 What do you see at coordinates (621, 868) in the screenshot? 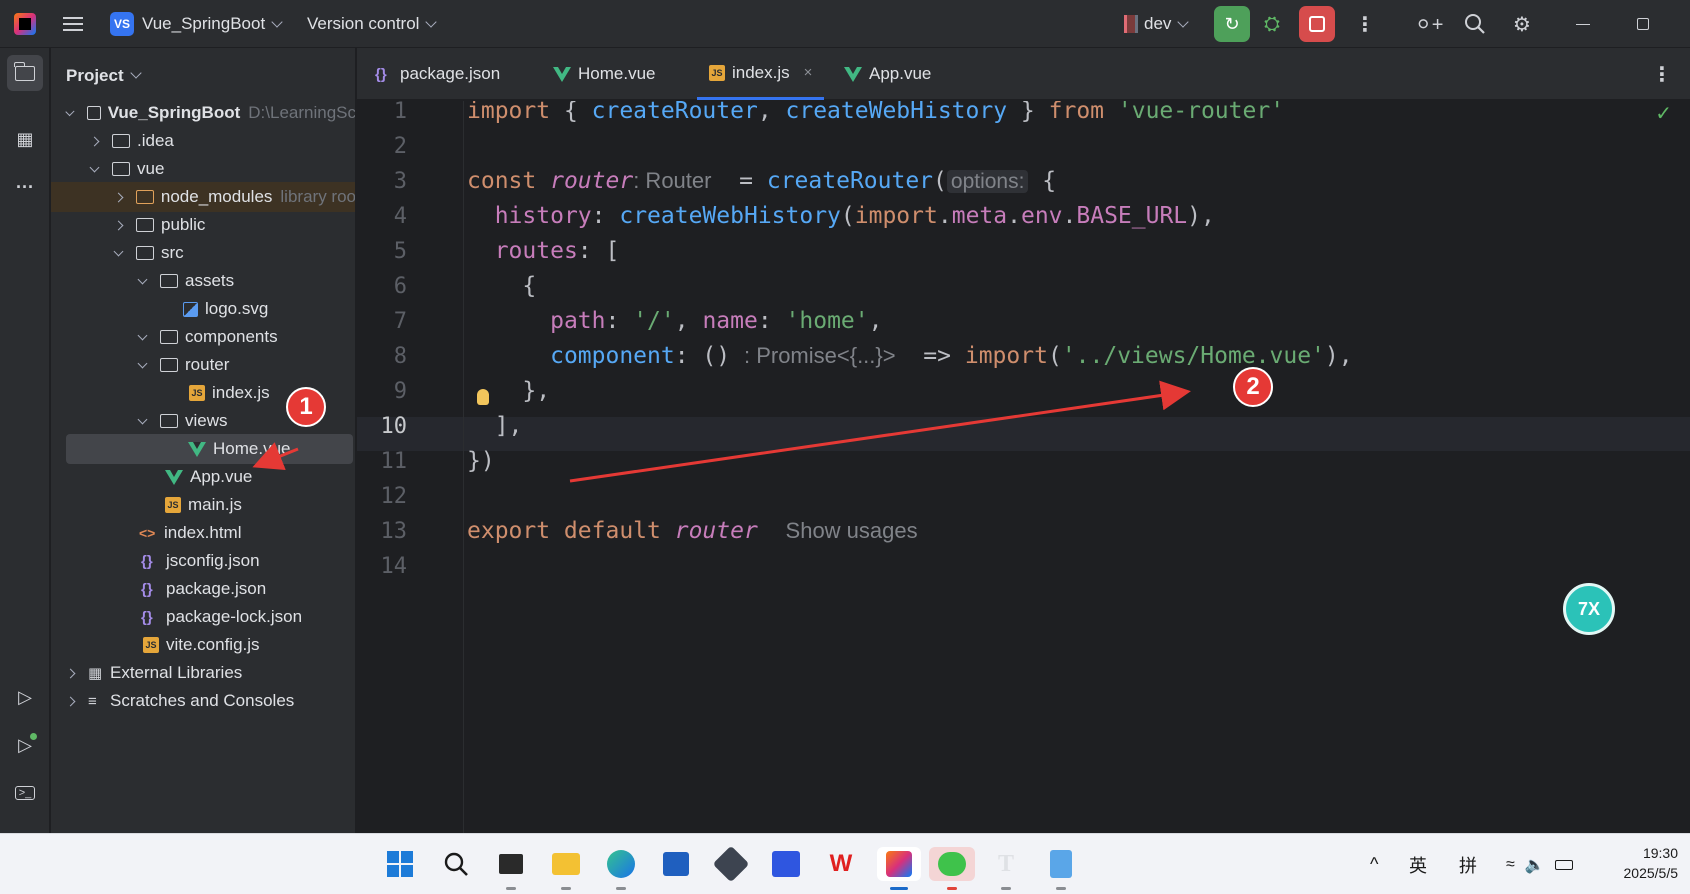
I see `edge-button` at bounding box center [621, 868].